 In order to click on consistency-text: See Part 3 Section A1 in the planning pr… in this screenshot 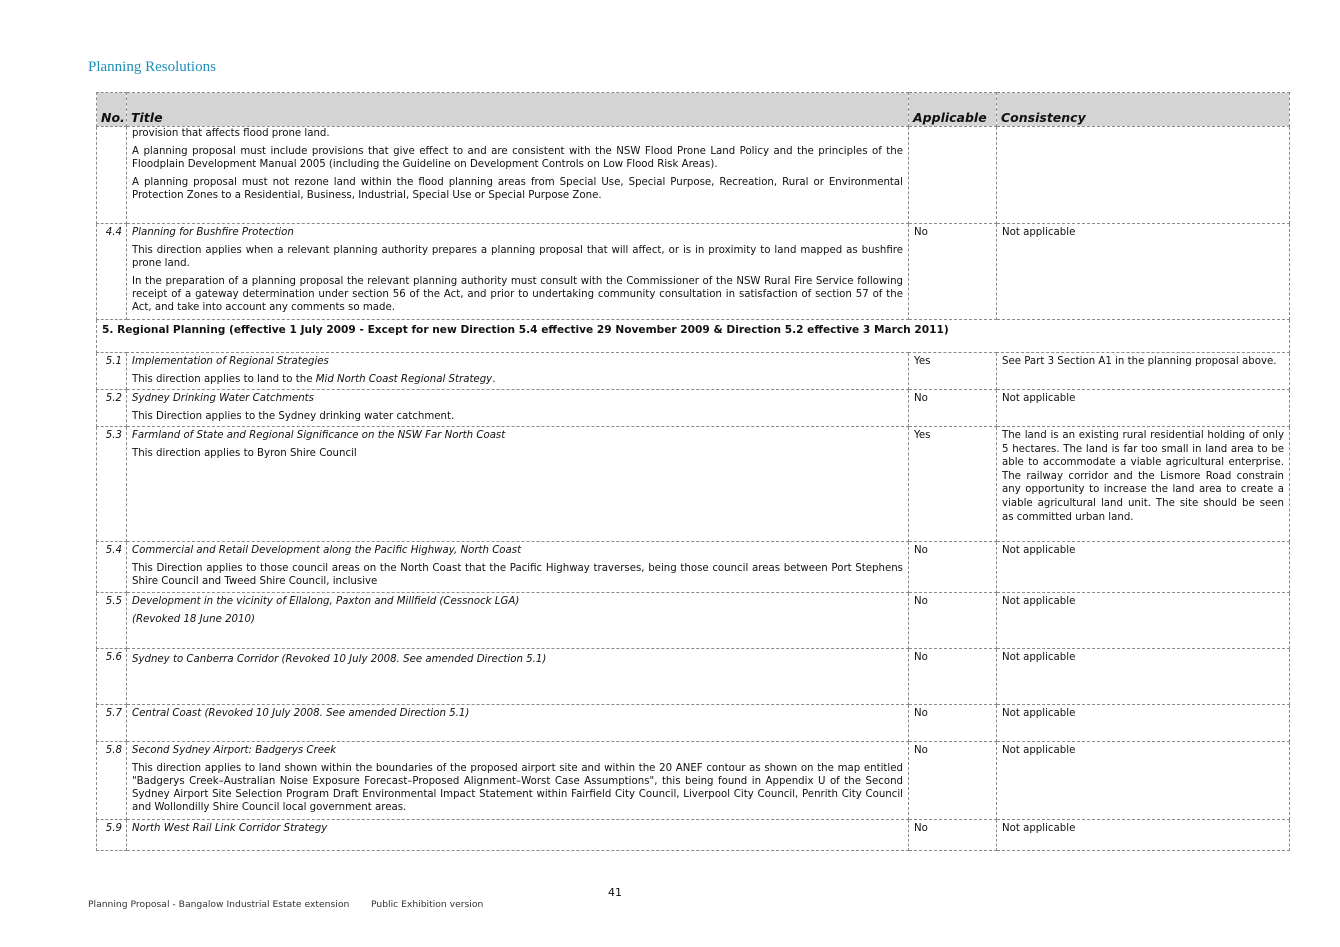, I will do `click(1139, 361)`.